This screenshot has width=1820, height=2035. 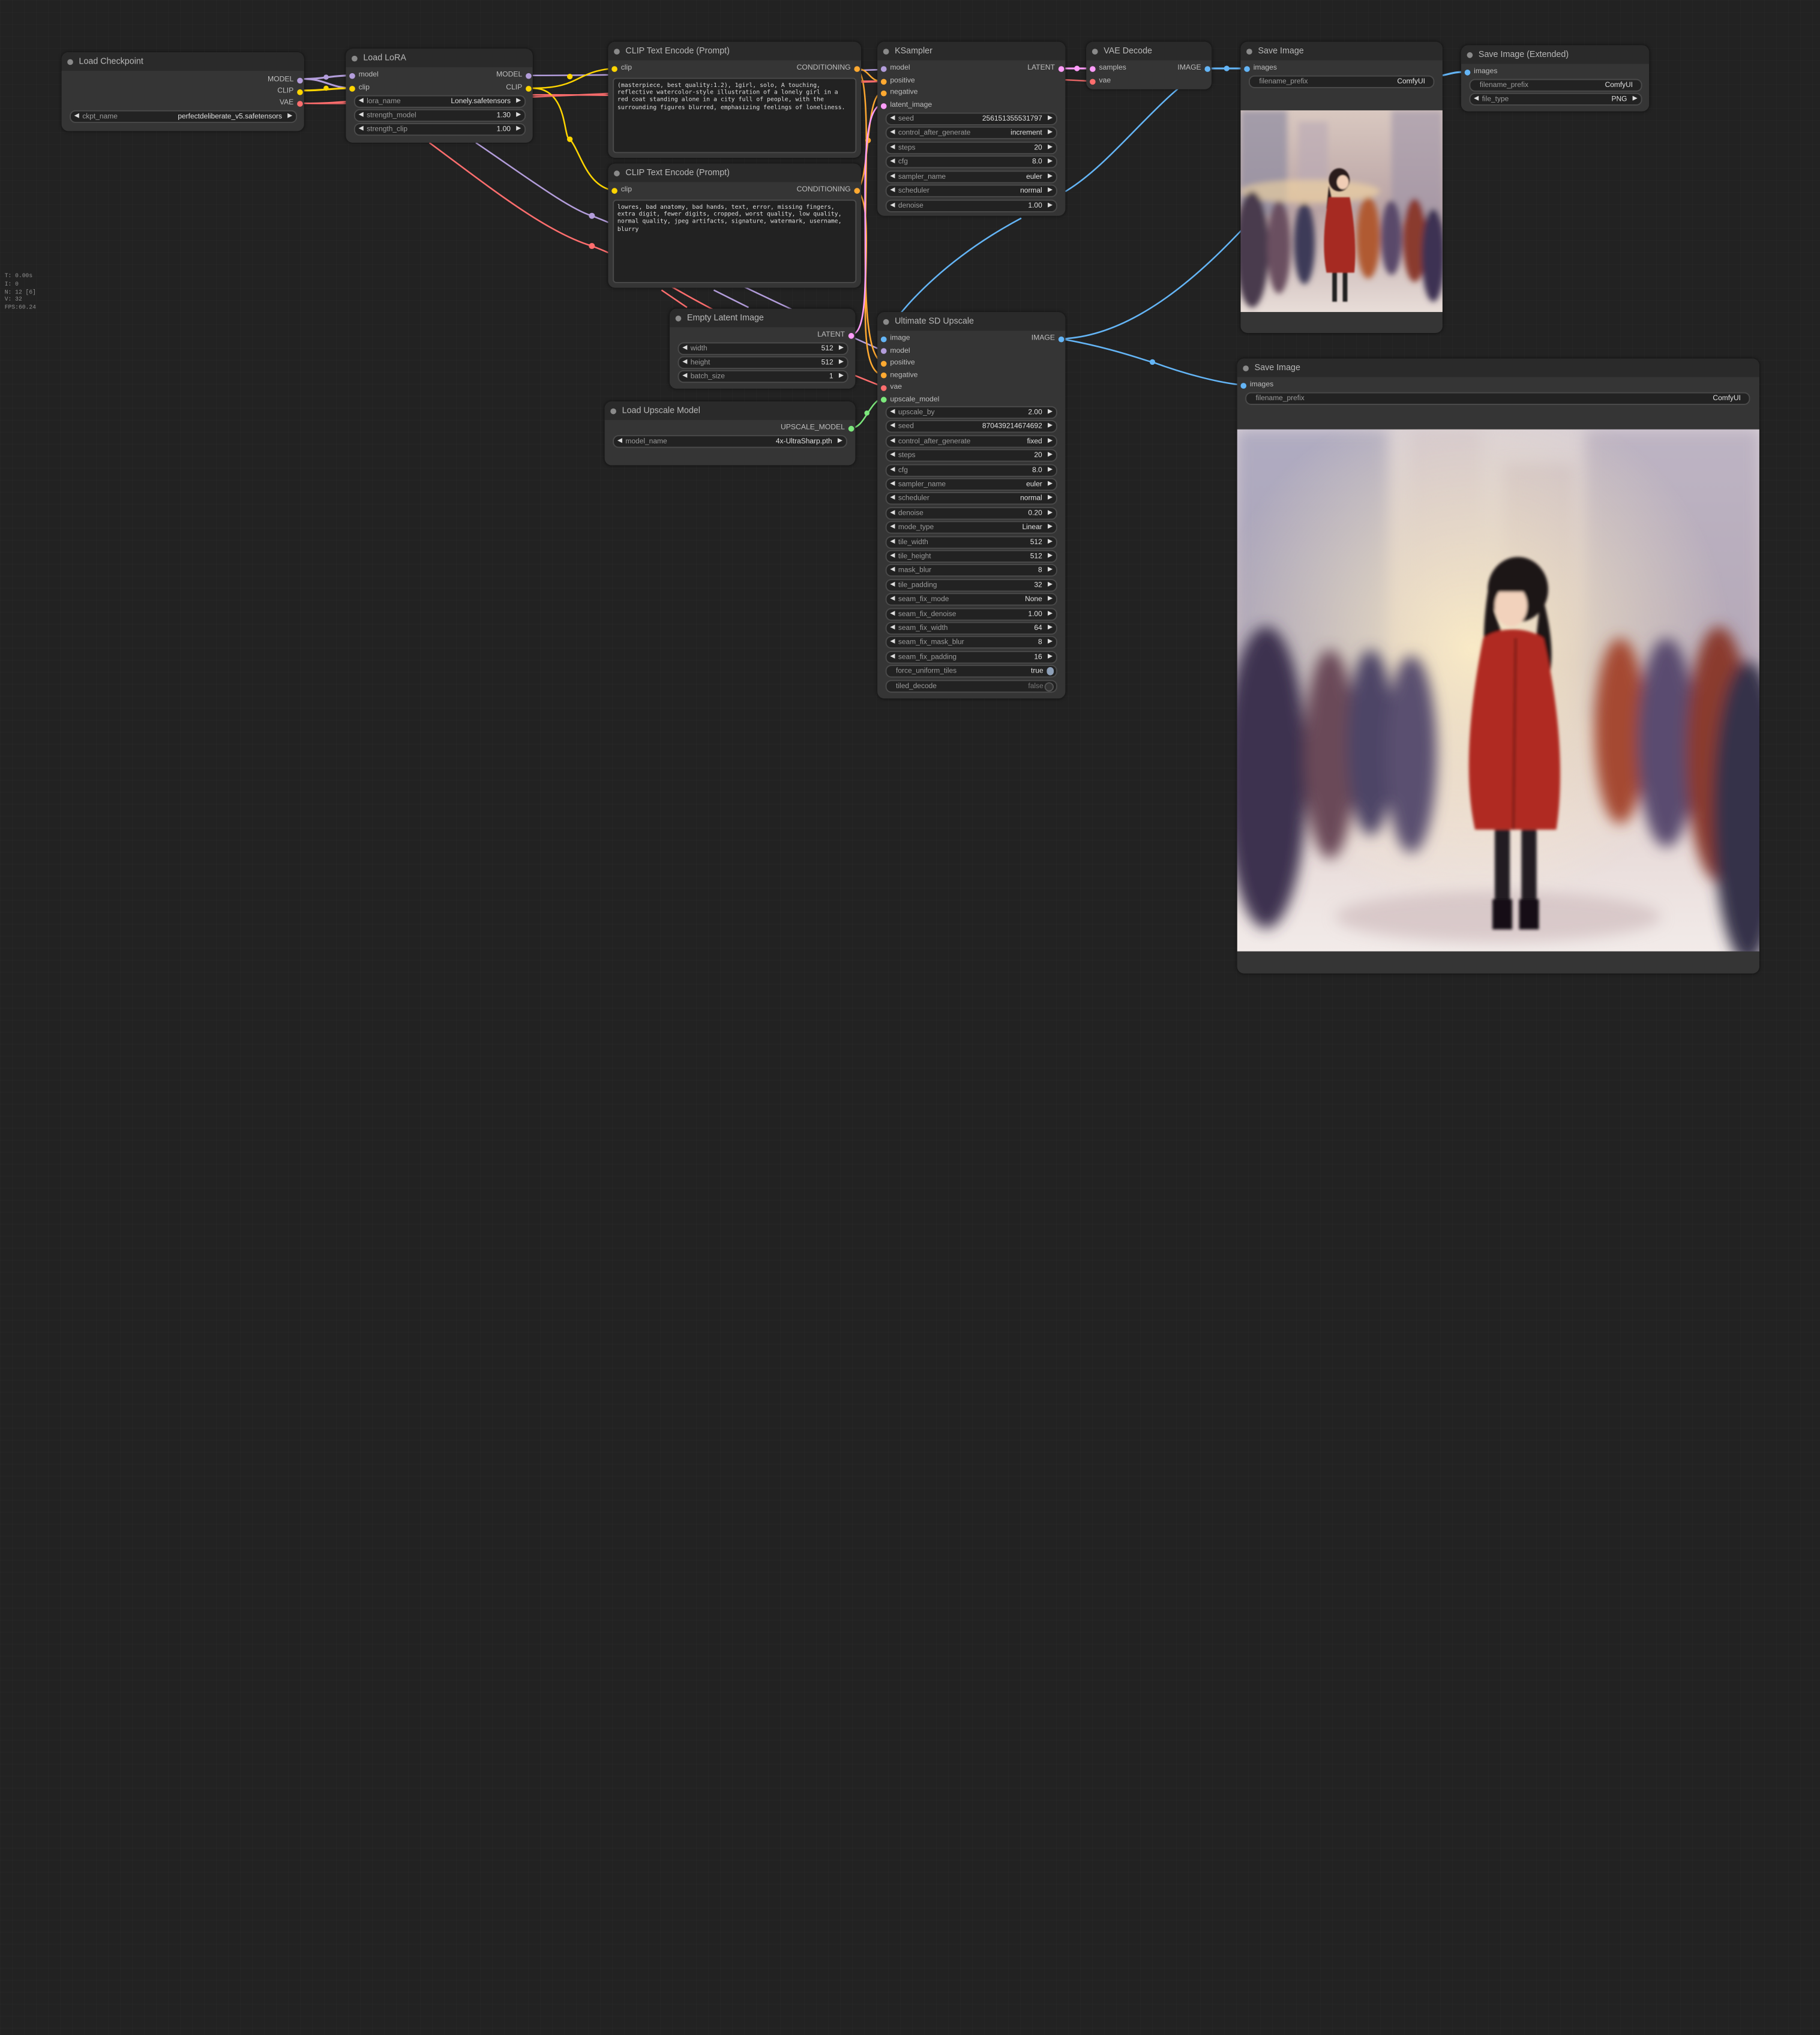 What do you see at coordinates (906, 105) in the screenshot?
I see `input-latent-image: latent_image` at bounding box center [906, 105].